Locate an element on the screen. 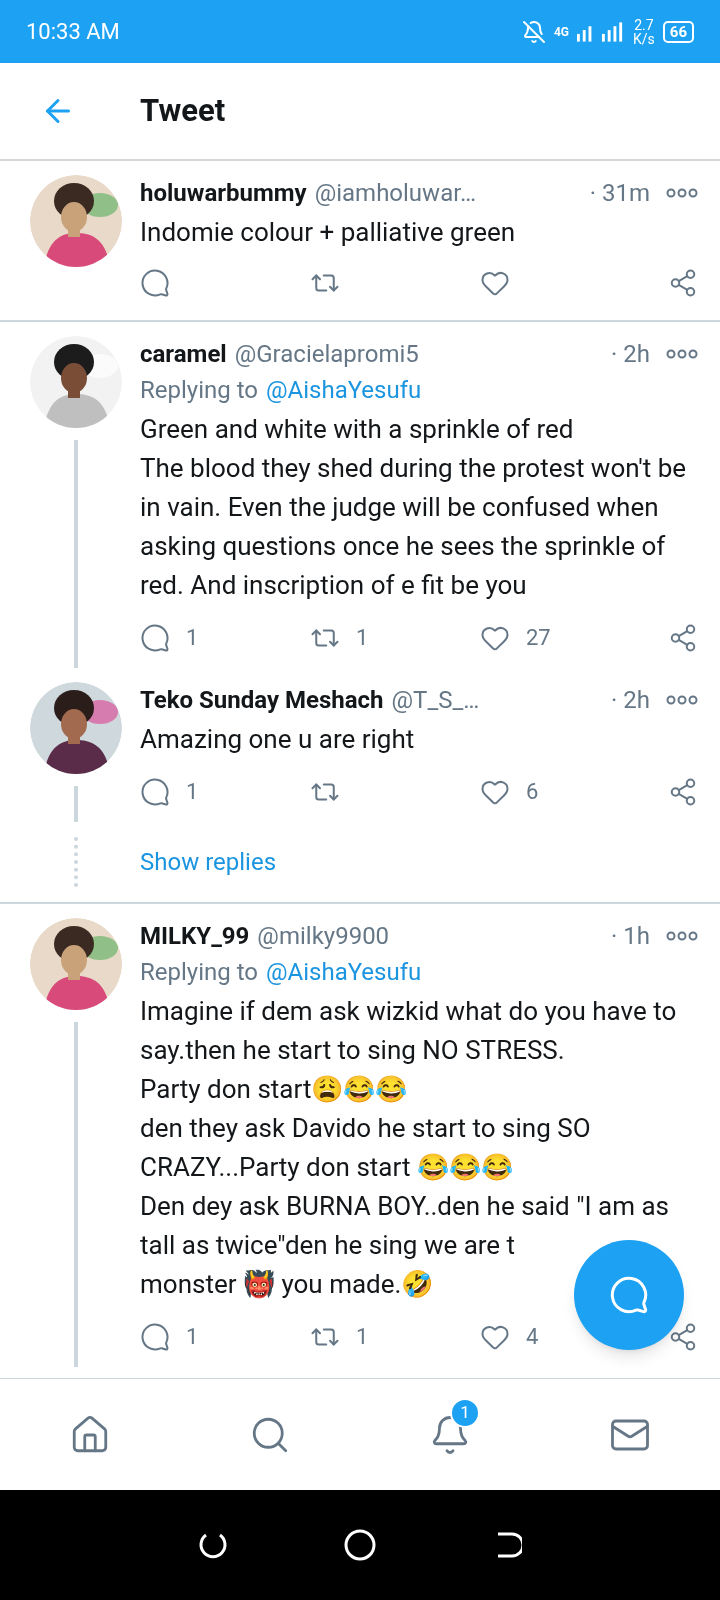  network-type: 4G is located at coordinates (561, 31).